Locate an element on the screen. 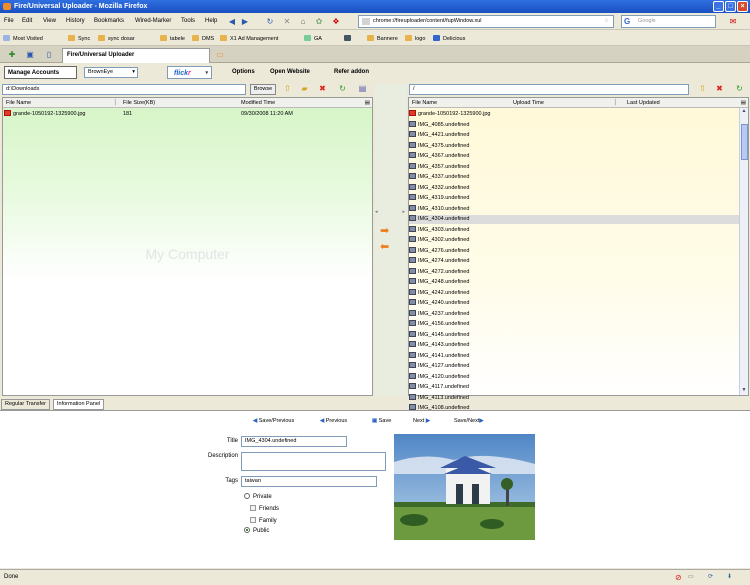 The height and width of the screenshot is (585, 750). splitter-left-icon: ◂ is located at coordinates (376, 212).